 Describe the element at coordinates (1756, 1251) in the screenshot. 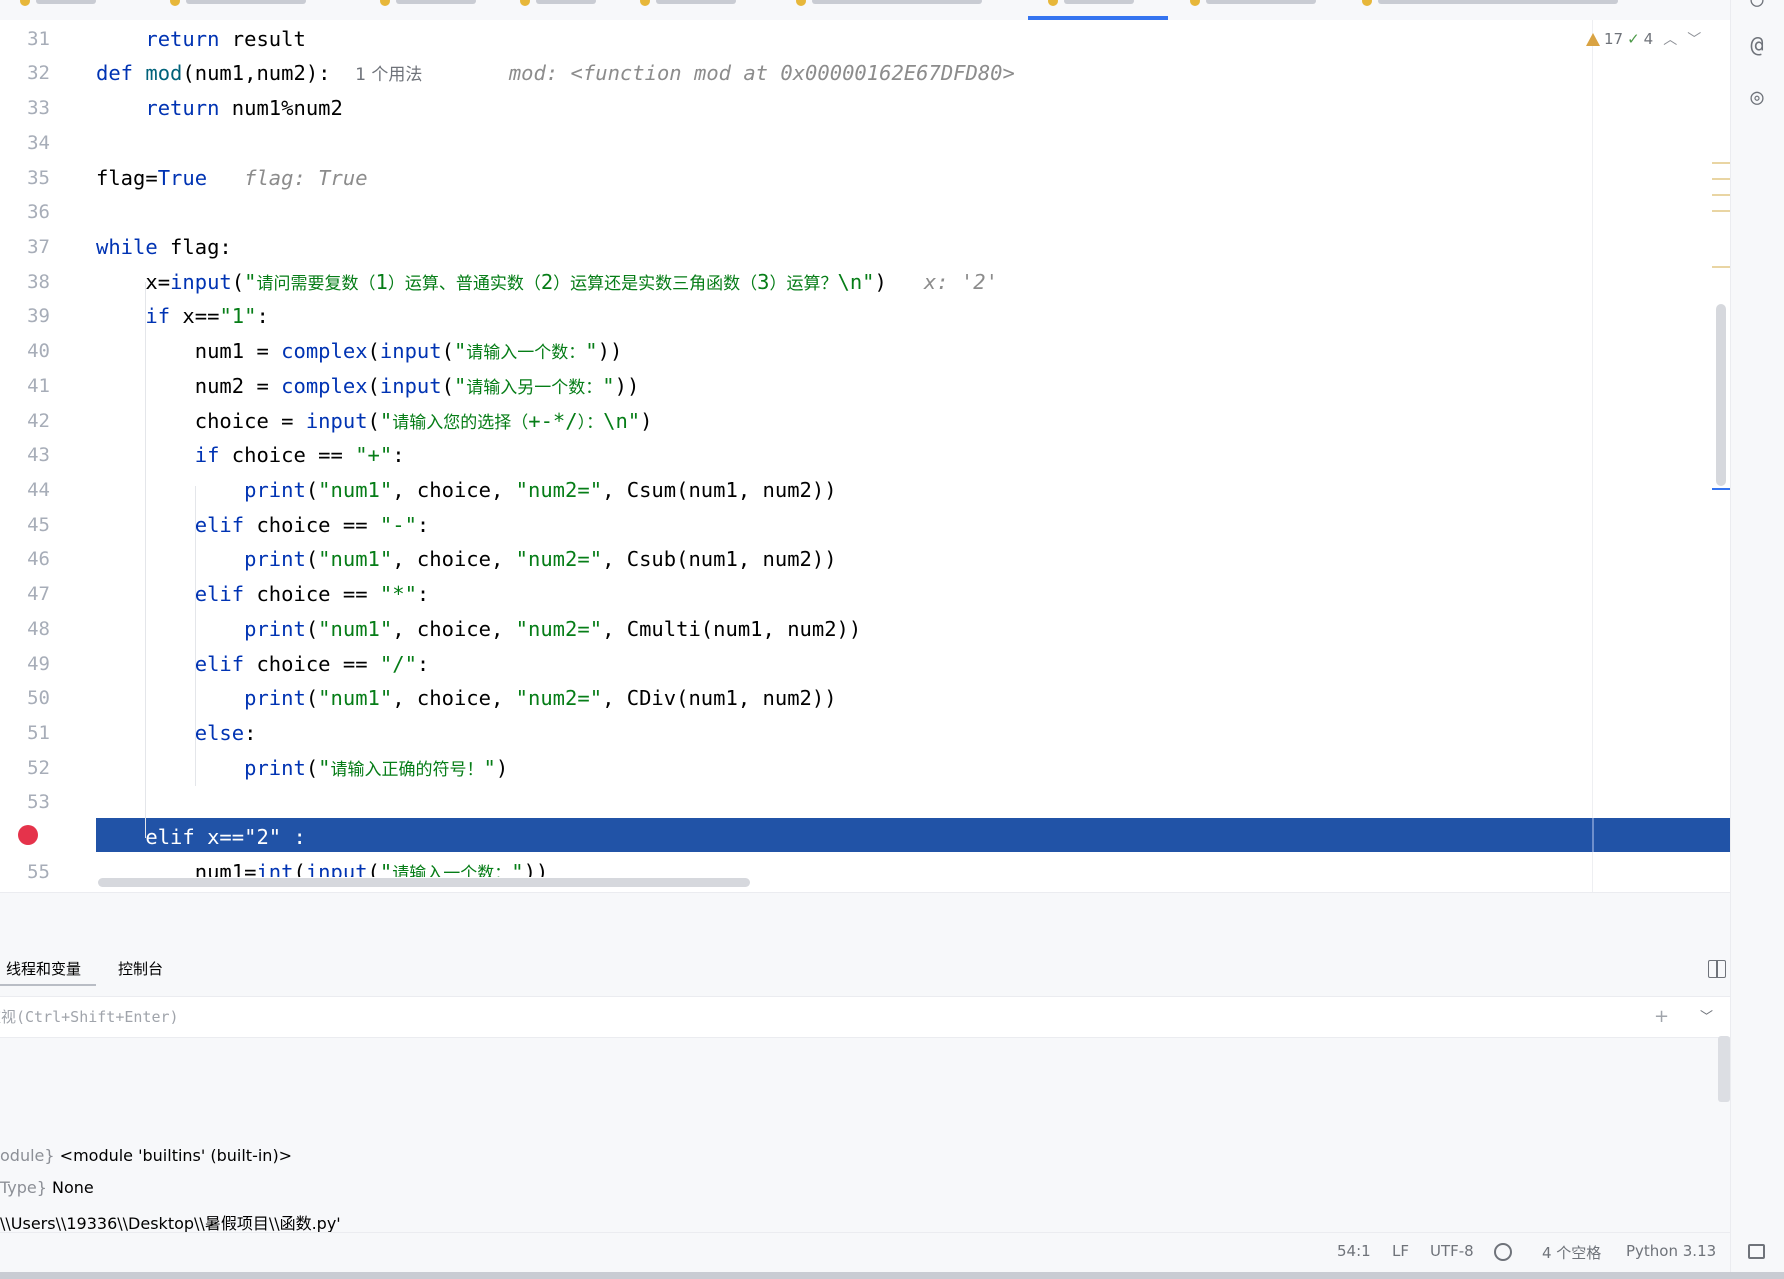

I see `lock-icon` at that location.